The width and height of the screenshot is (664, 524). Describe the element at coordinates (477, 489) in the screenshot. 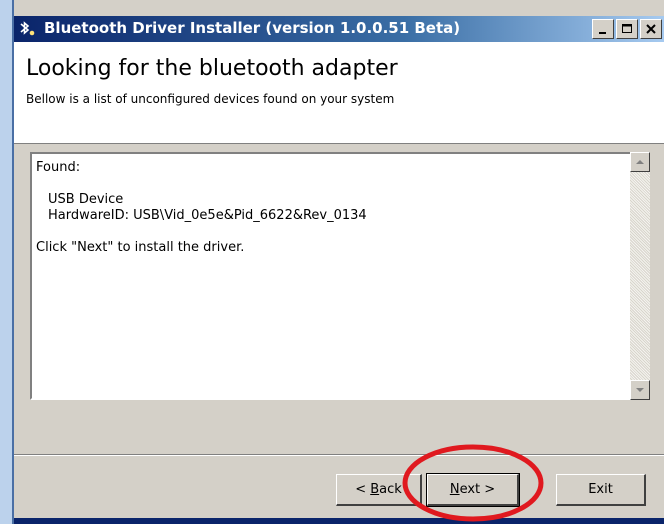

I see `next-button-rest: ext >` at that location.